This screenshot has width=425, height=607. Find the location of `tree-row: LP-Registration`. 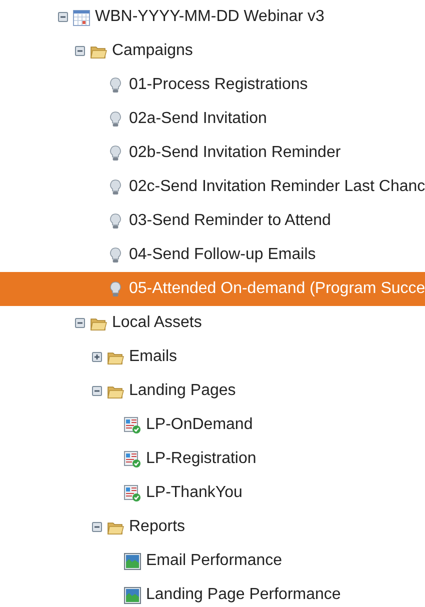

tree-row: LP-Registration is located at coordinates (212, 459).